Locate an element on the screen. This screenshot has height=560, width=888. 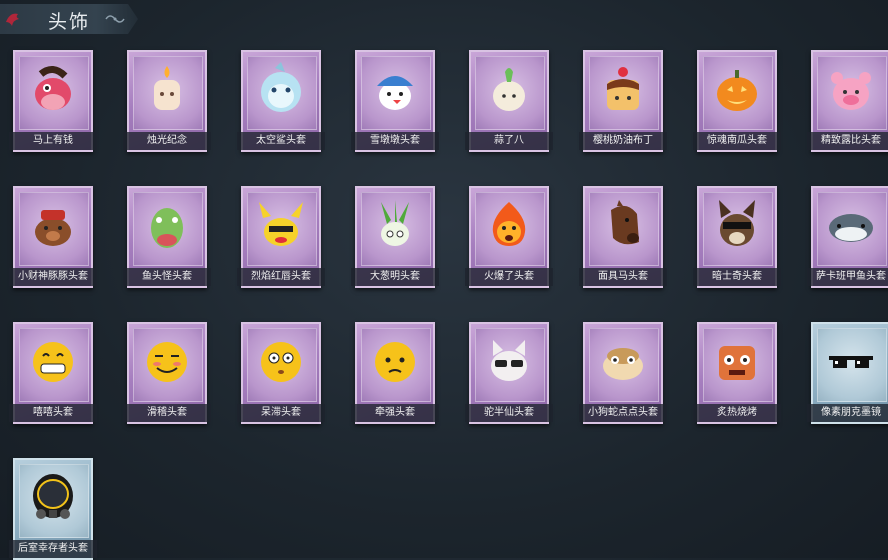
headwear-item-card: 雪墩墩头套 is located at coordinates (395, 101).